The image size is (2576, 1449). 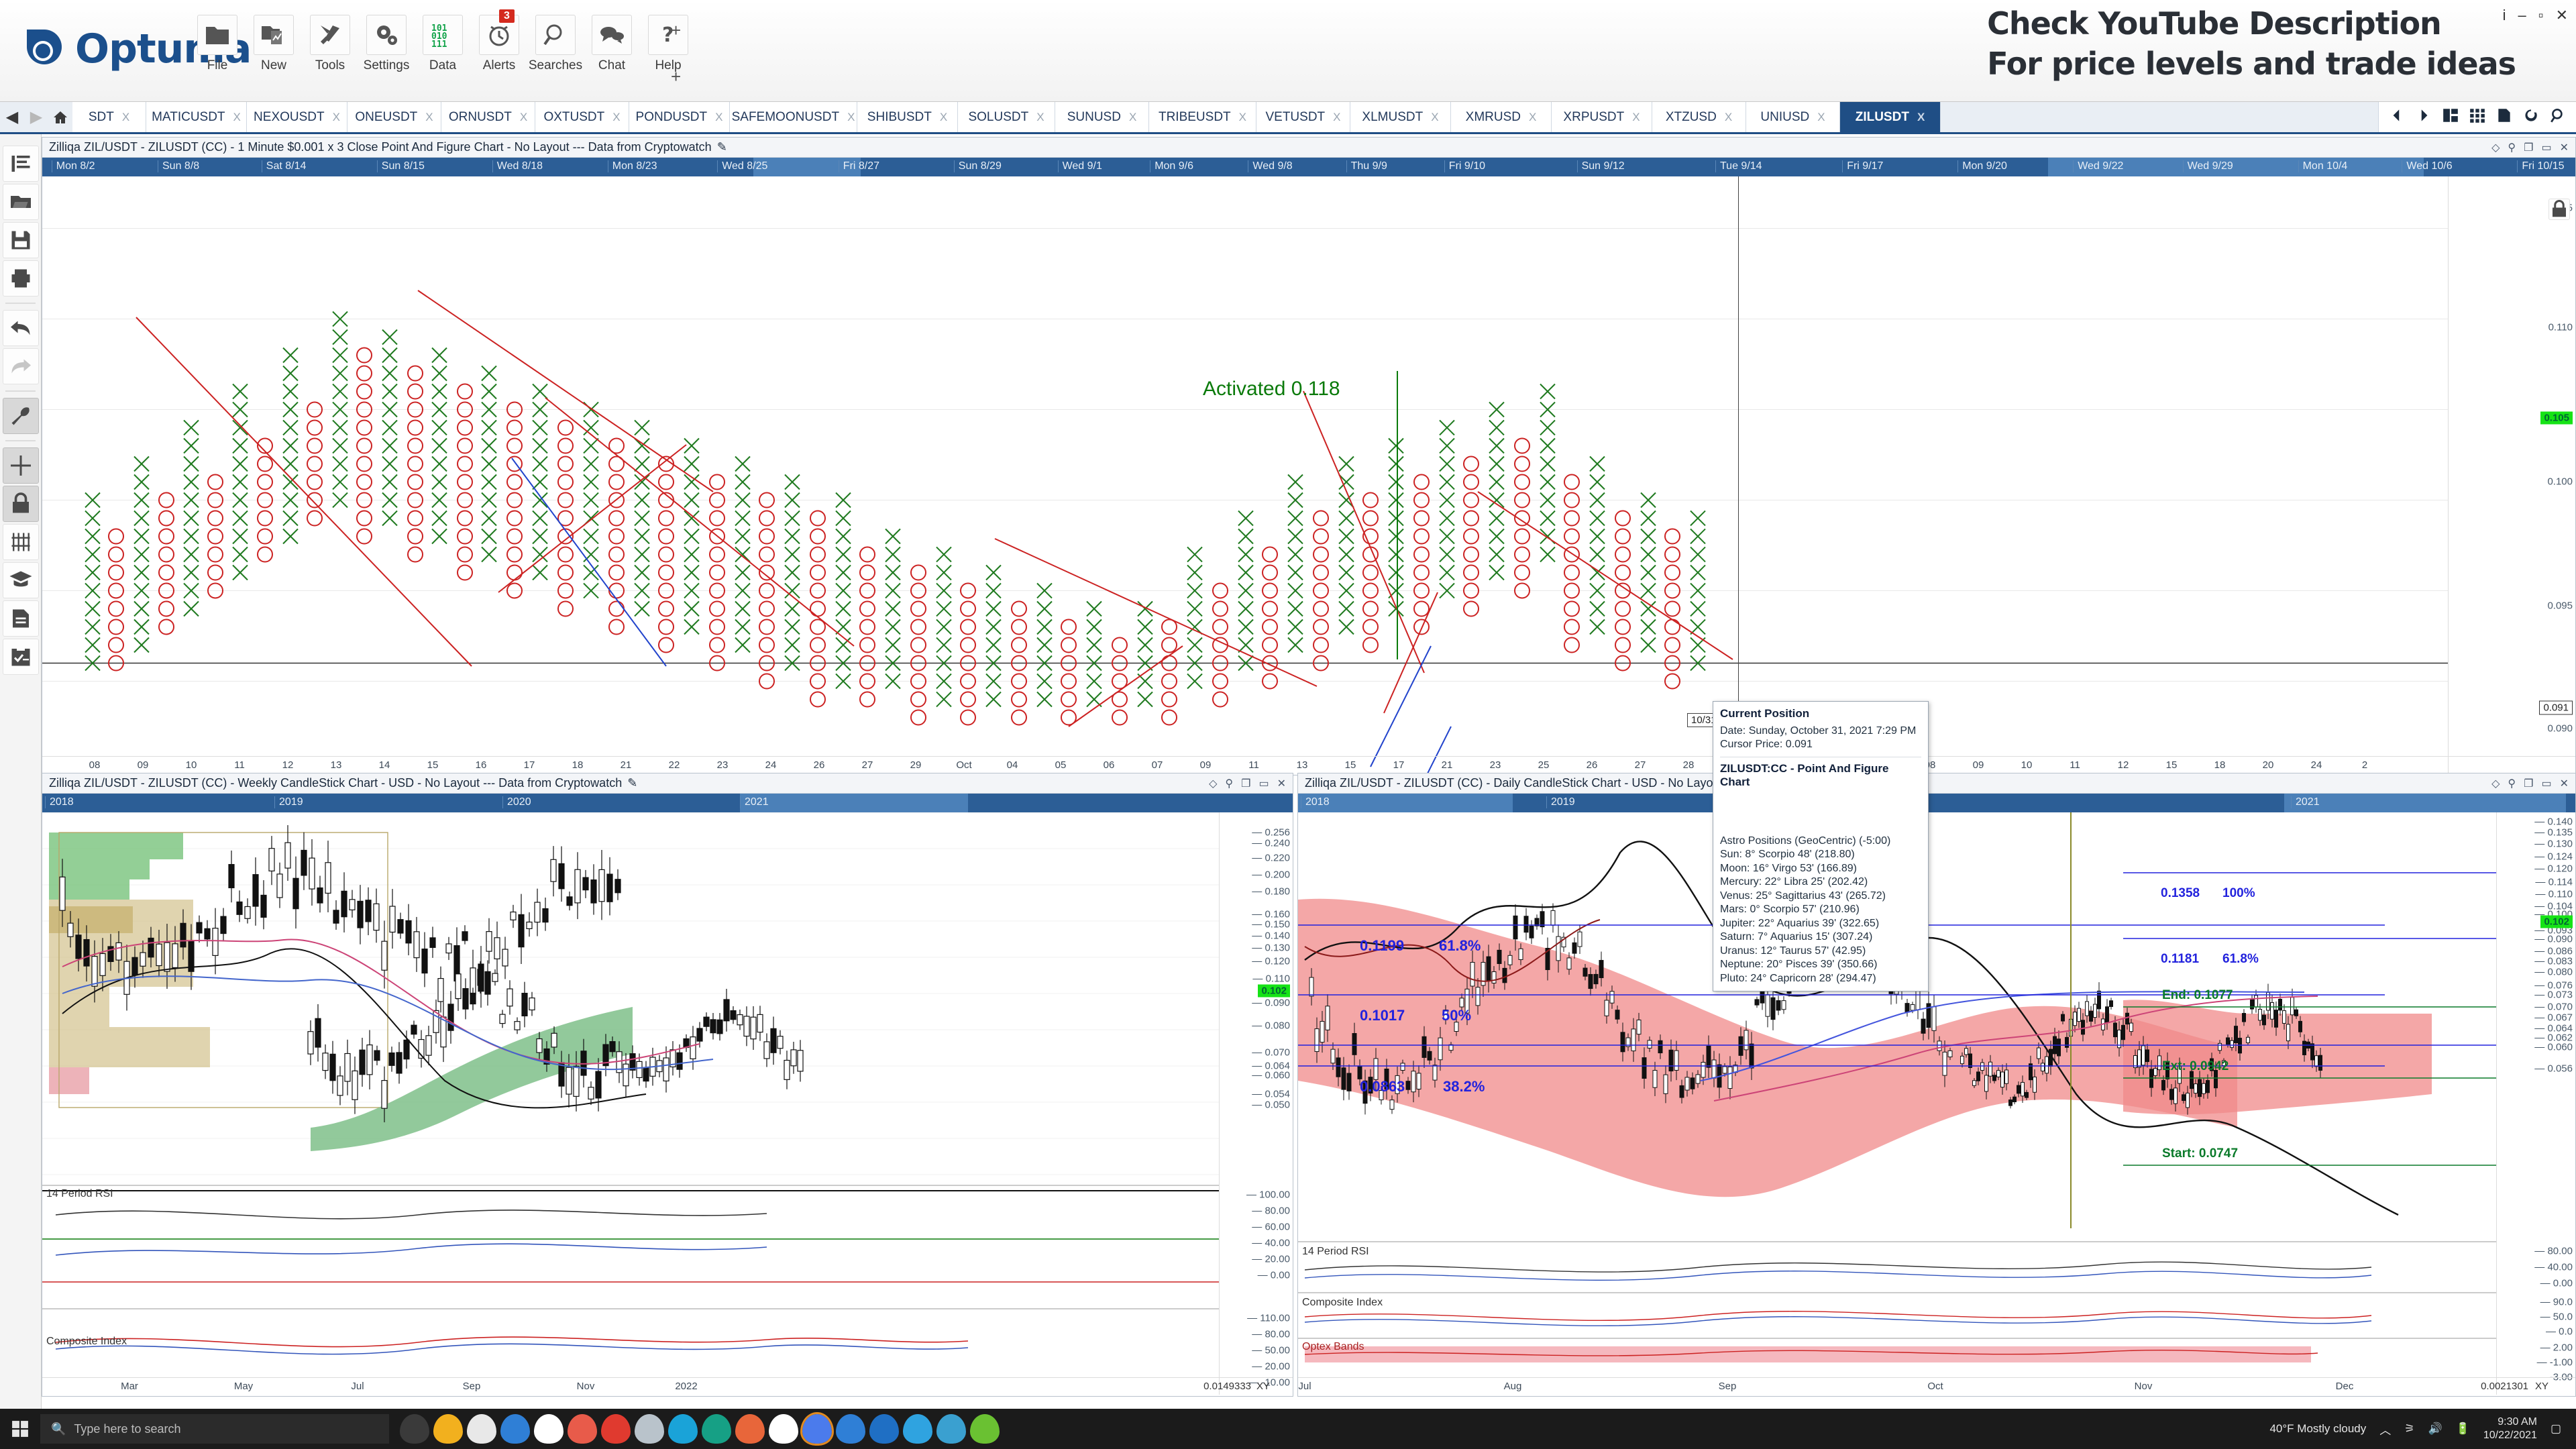 I want to click on outlook-icon, so click(x=616, y=1429).